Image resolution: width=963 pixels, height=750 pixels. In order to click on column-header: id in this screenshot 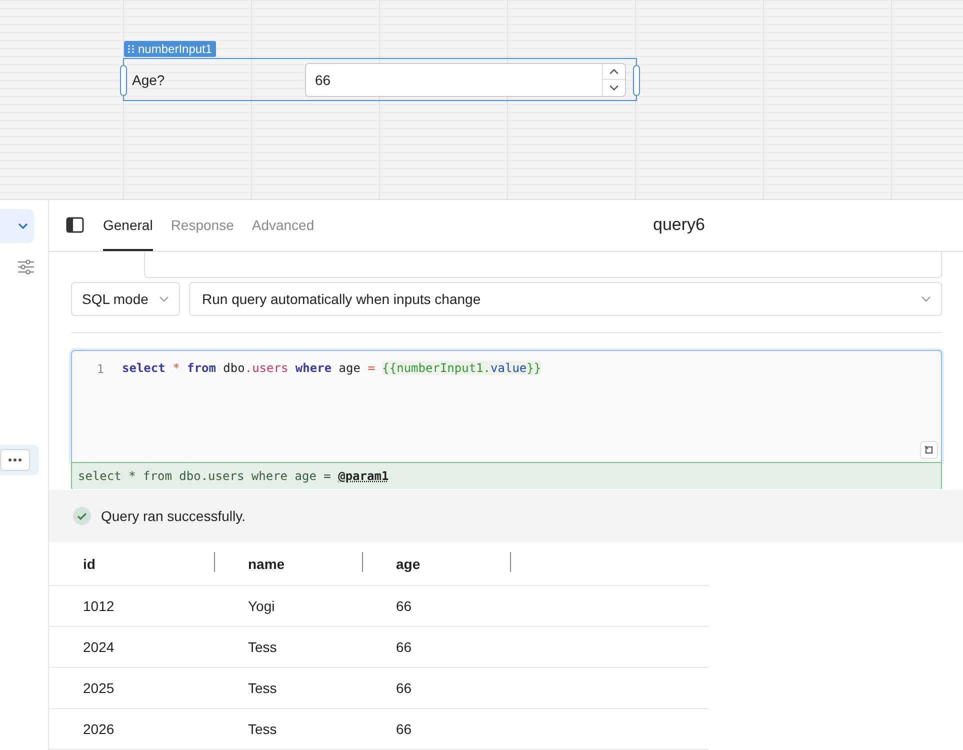, I will do `click(89, 564)`.